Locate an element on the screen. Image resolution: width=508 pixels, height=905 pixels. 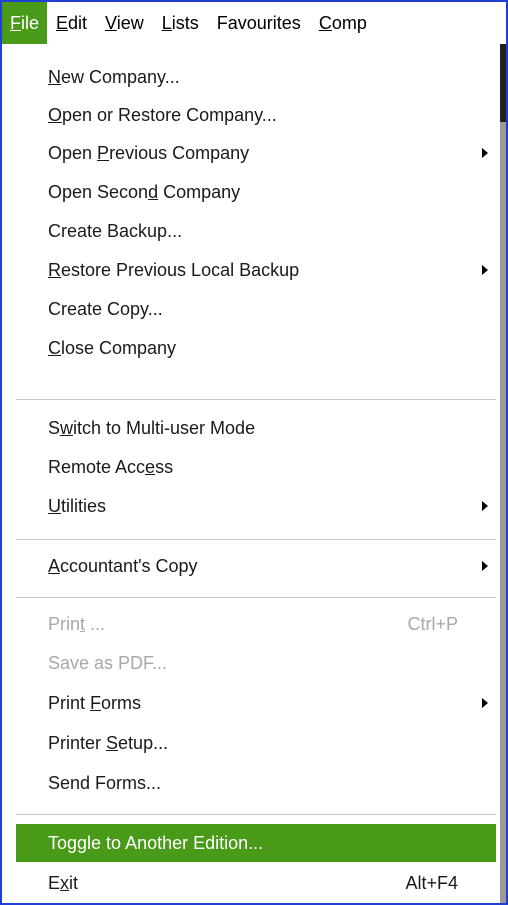
menu-edit: Edit is located at coordinates (71, 23).